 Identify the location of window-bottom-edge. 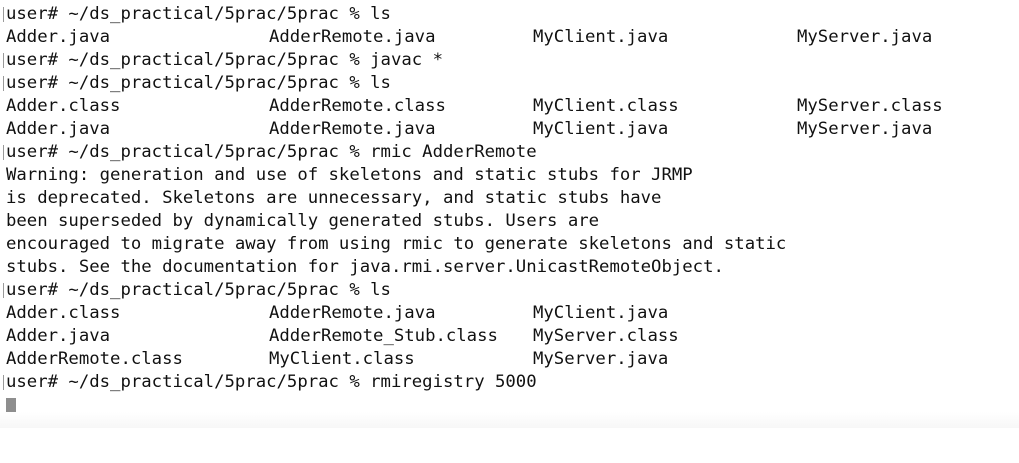
(509, 420).